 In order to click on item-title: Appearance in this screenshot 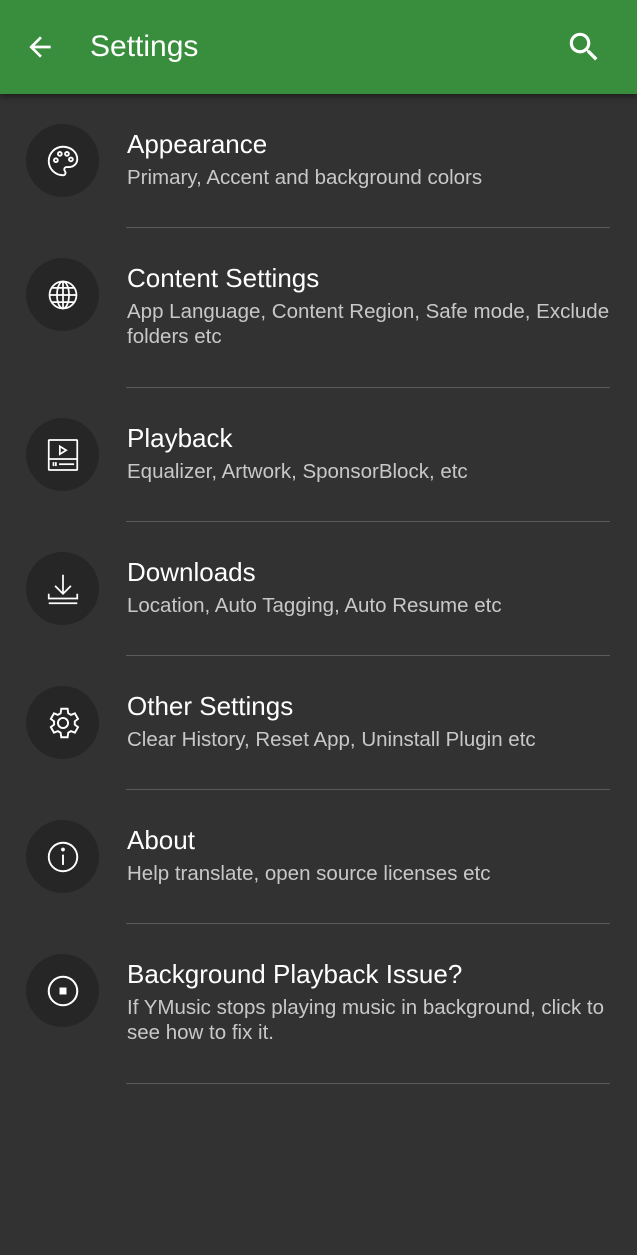, I will do `click(197, 144)`.